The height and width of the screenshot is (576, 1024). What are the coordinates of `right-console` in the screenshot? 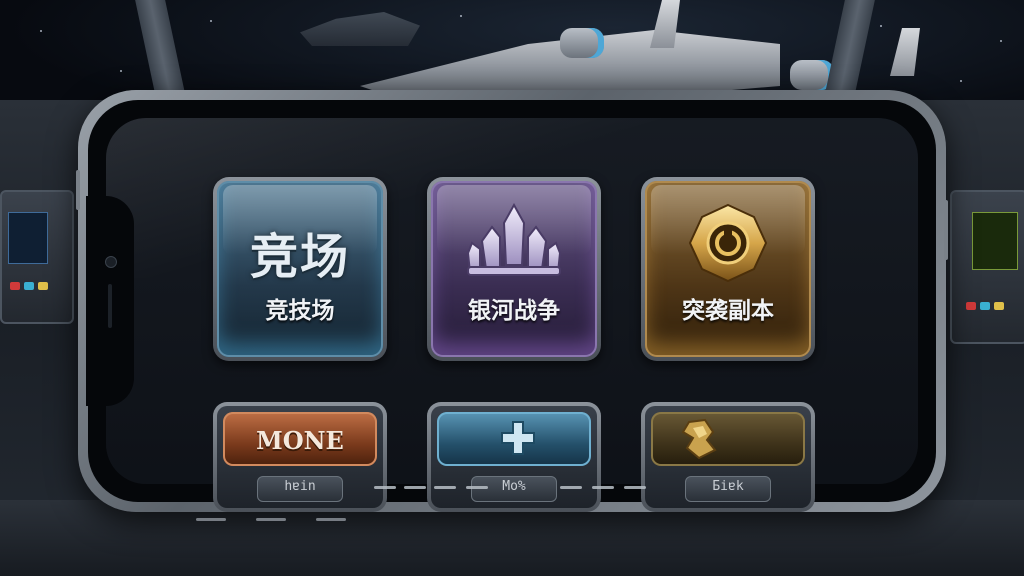 It's located at (987, 267).